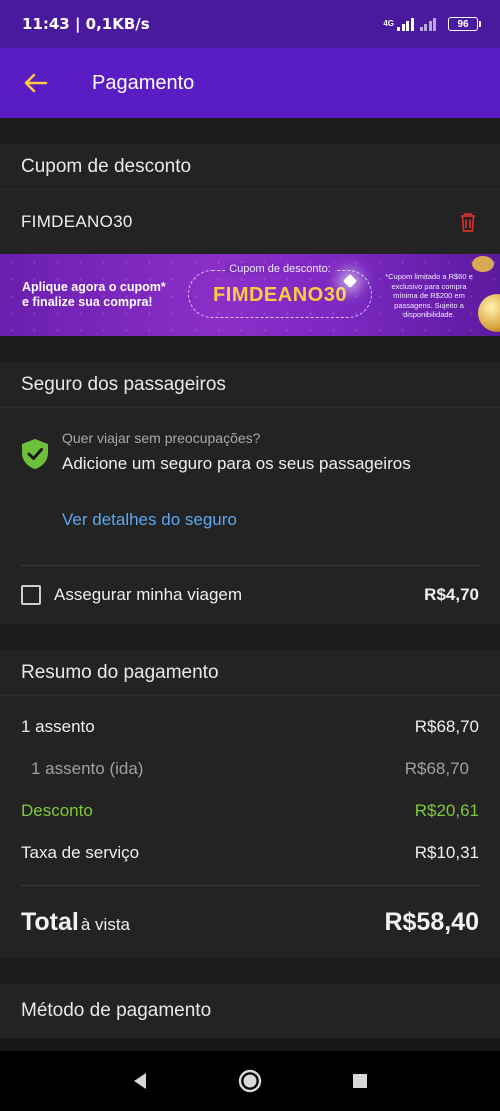  What do you see at coordinates (250, 222) in the screenshot?
I see `coupon-row: FIMDEANO30` at bounding box center [250, 222].